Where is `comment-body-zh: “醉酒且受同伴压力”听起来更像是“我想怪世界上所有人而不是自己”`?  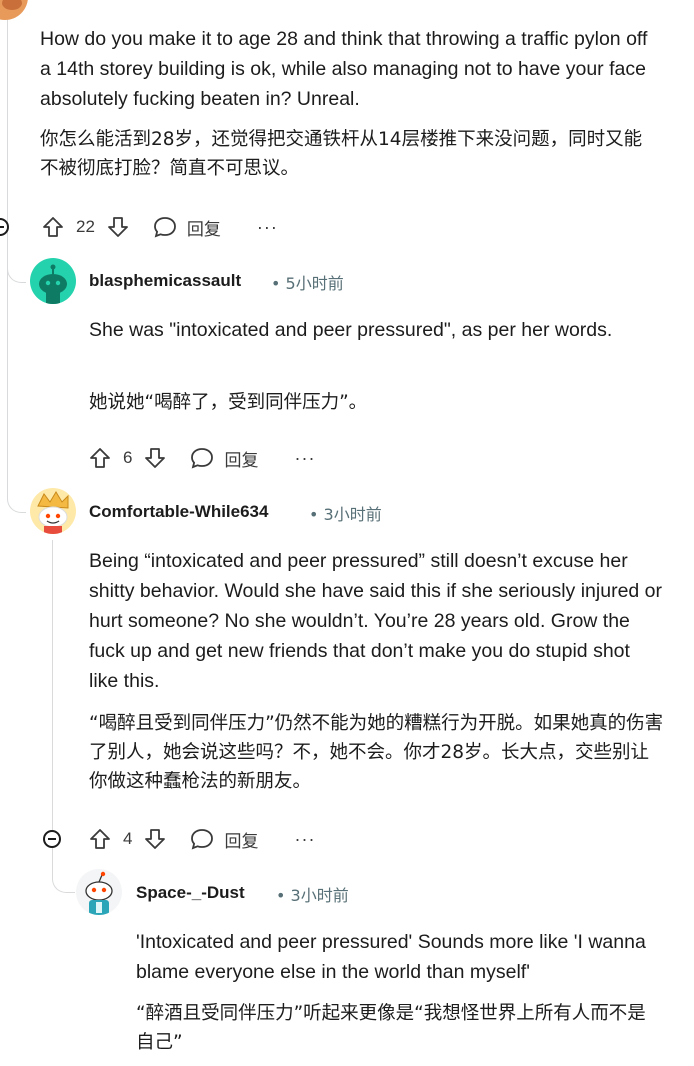
comment-body-zh: “醉酒且受同伴压力”听起来更像是“我想怪世界上所有人而不是自己” is located at coordinates (391, 1028).